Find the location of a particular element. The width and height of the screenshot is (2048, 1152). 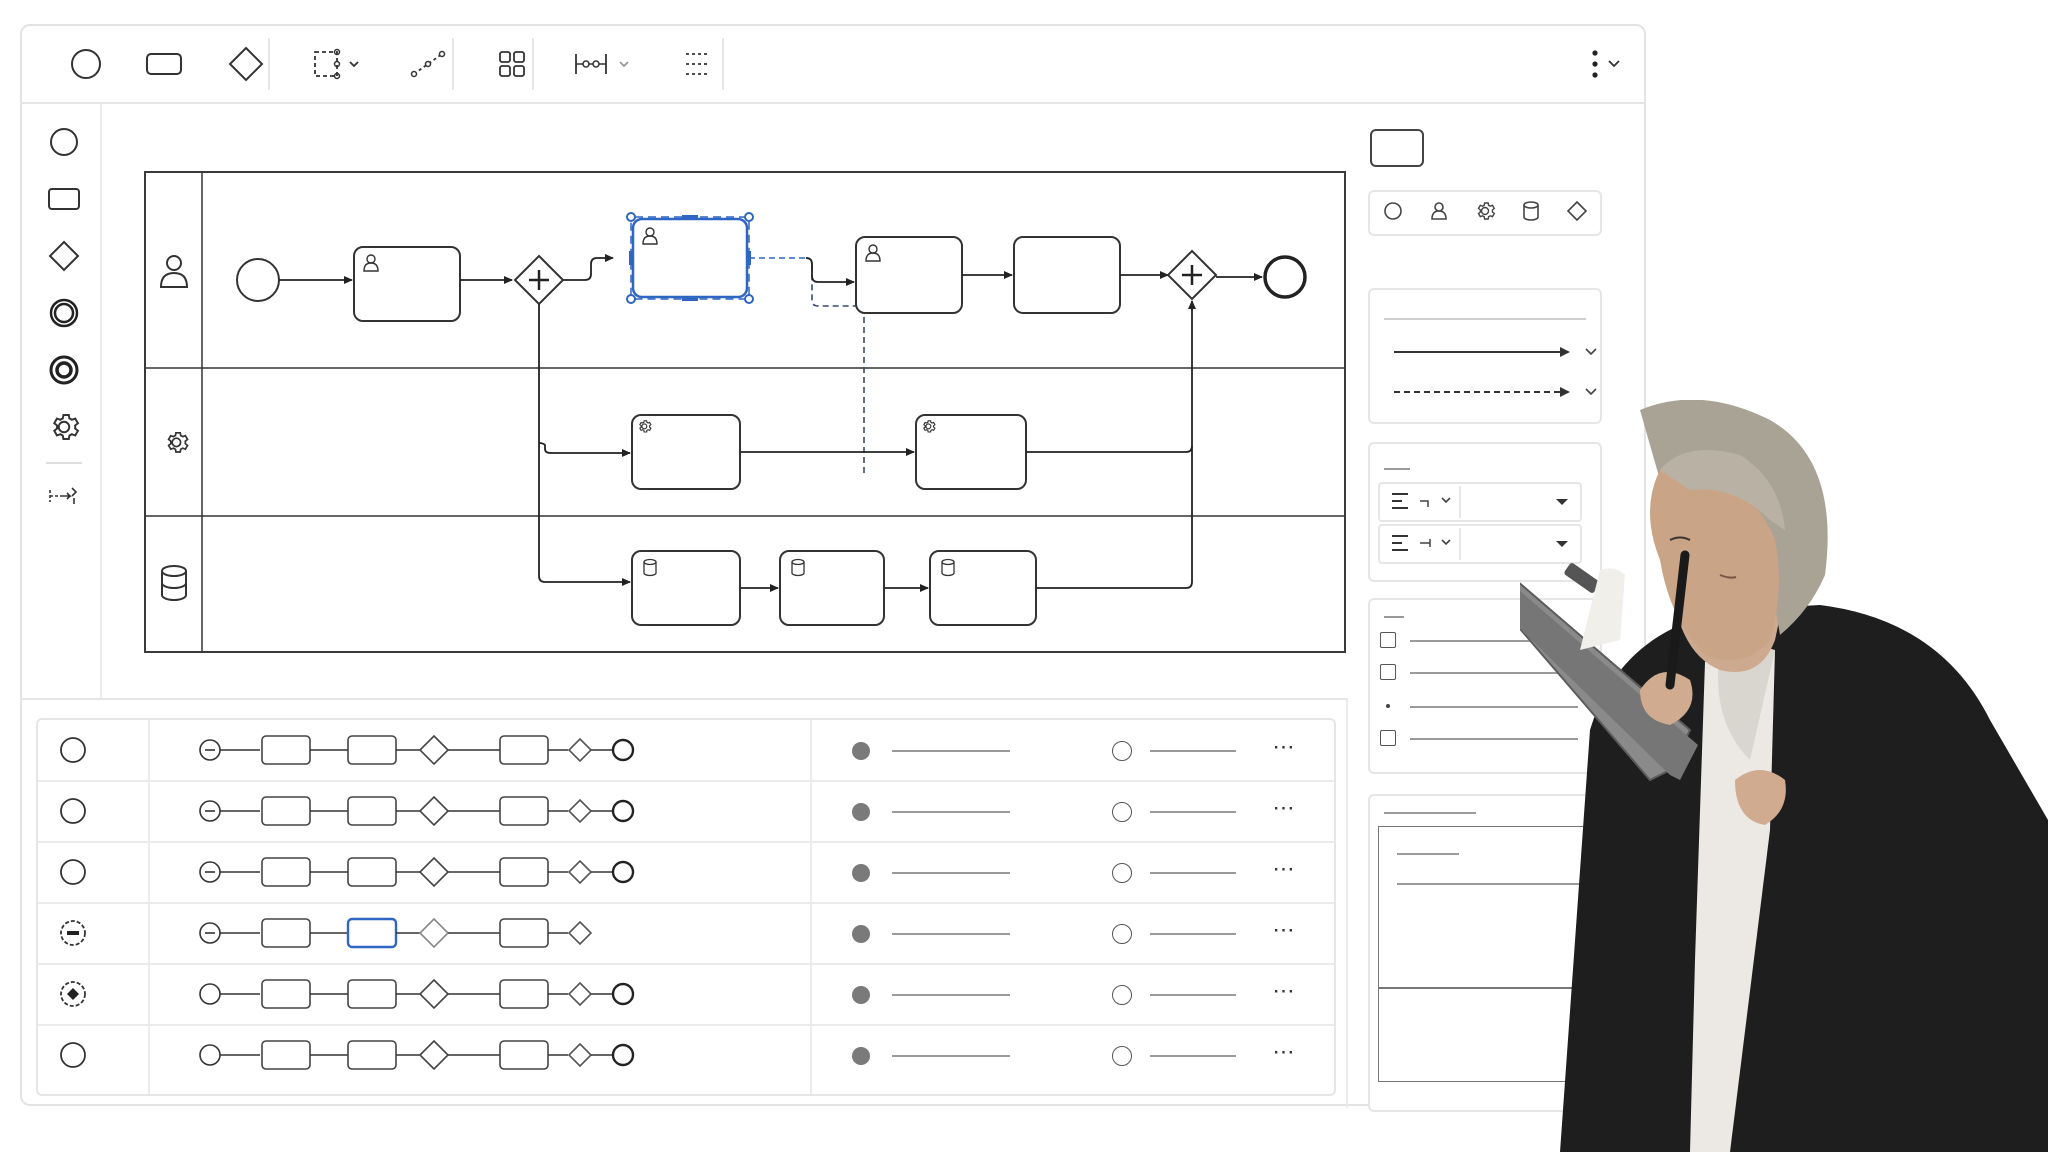

element-type-selector is located at coordinates (1485, 213).